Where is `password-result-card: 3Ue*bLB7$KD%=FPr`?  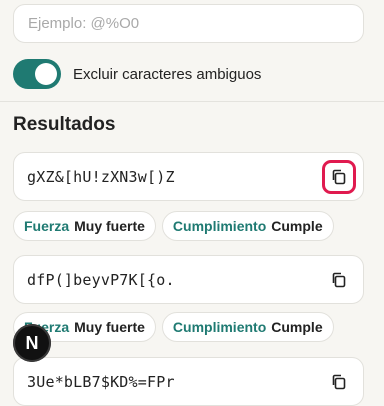 password-result-card: 3Ue*bLB7$KD%=FPr is located at coordinates (188, 381).